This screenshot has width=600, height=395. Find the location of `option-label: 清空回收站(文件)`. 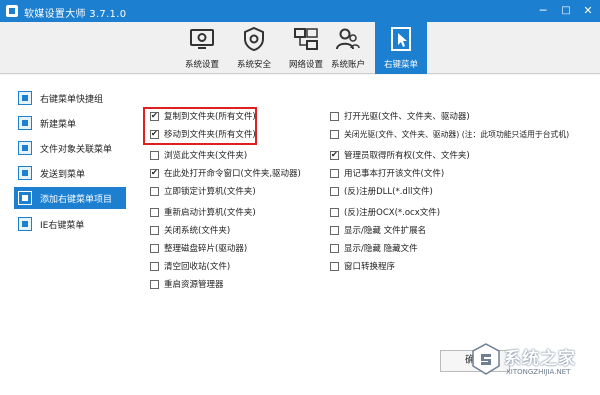

option-label: 清空回收站(文件) is located at coordinates (197, 267).